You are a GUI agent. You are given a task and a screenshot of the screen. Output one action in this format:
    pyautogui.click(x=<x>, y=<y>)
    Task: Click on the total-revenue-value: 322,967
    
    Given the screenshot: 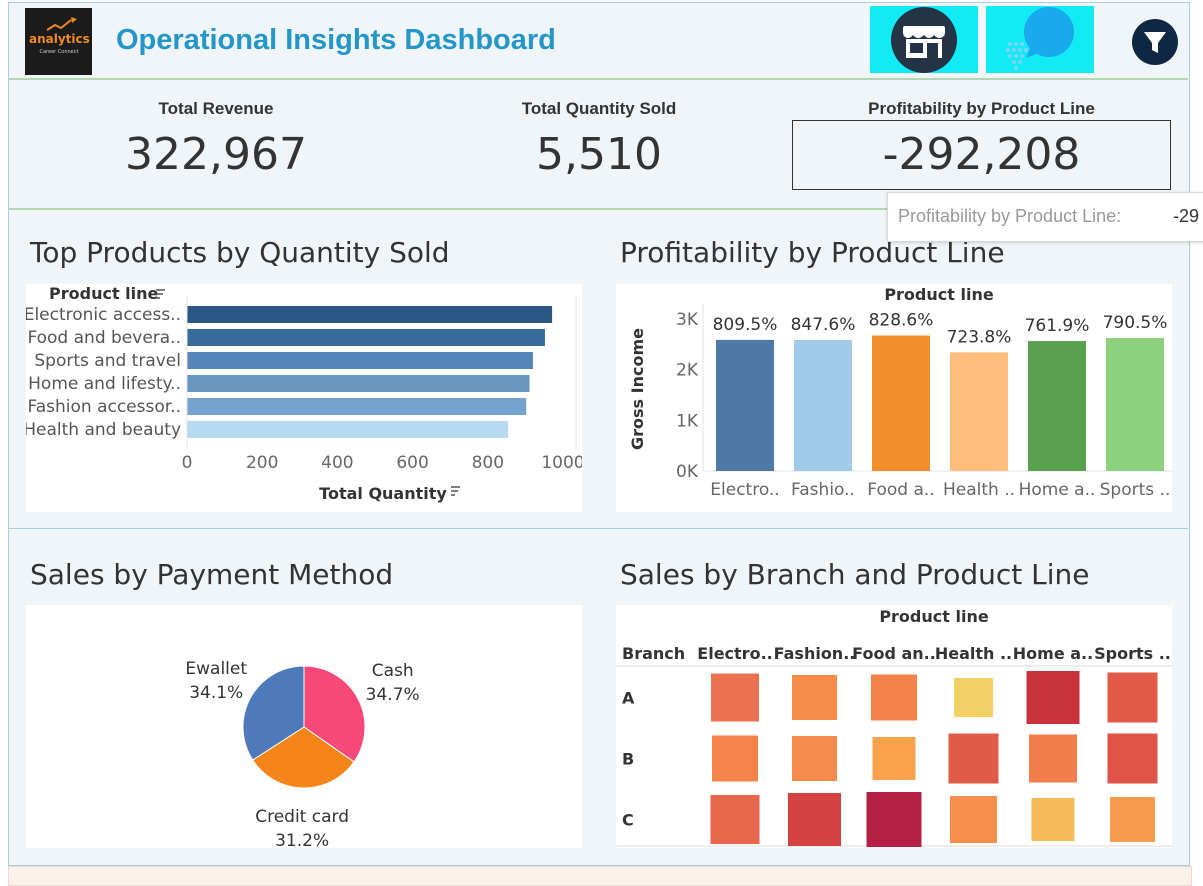 What is the action you would take?
    pyautogui.click(x=216, y=154)
    